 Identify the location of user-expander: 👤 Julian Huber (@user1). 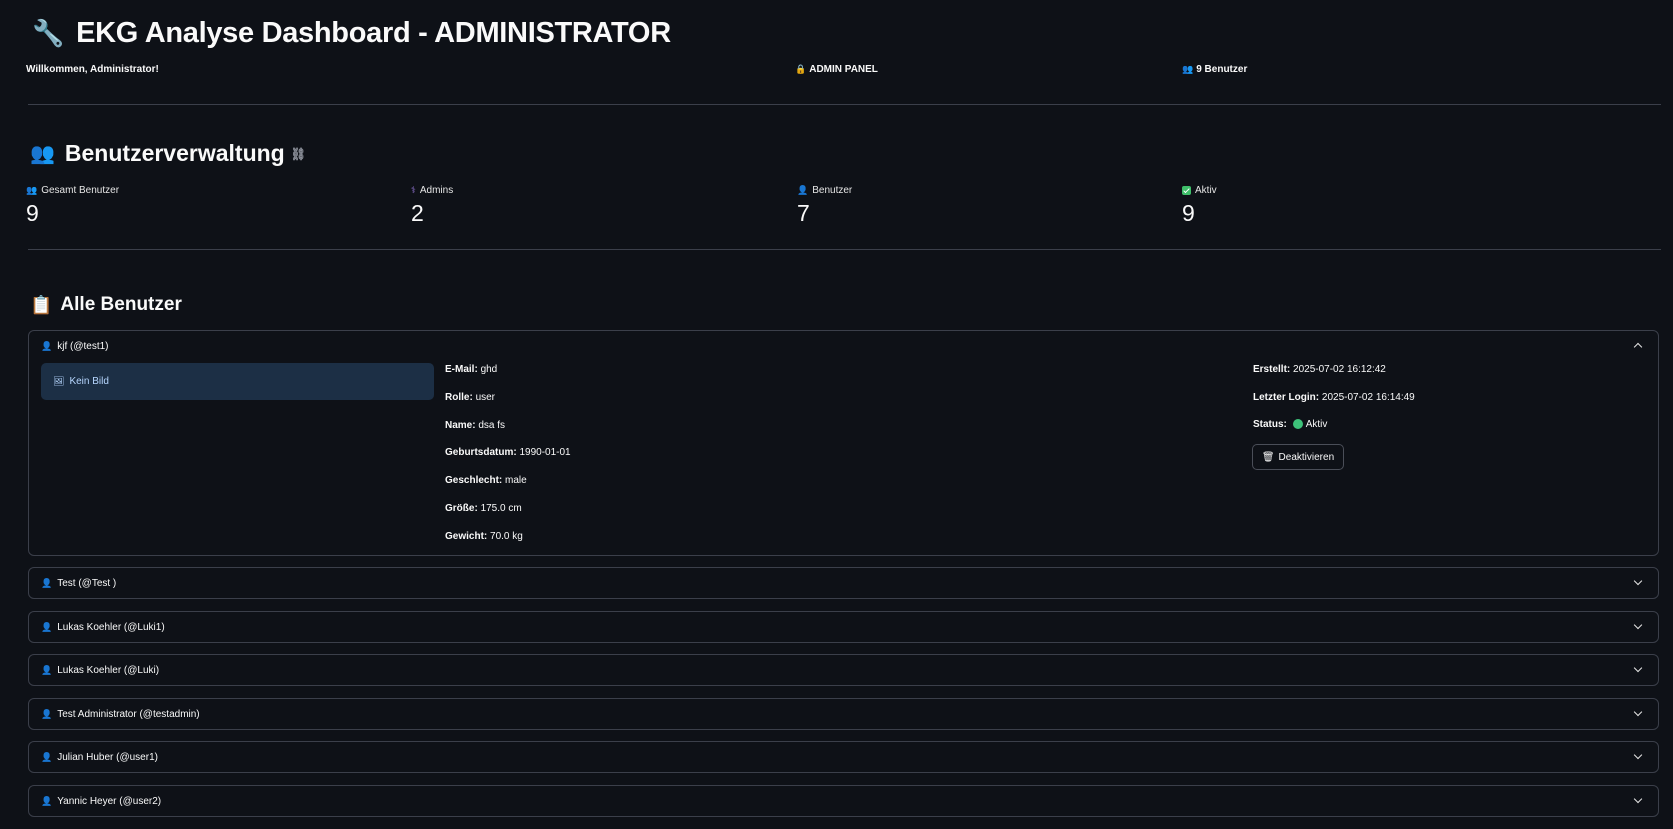
(843, 757).